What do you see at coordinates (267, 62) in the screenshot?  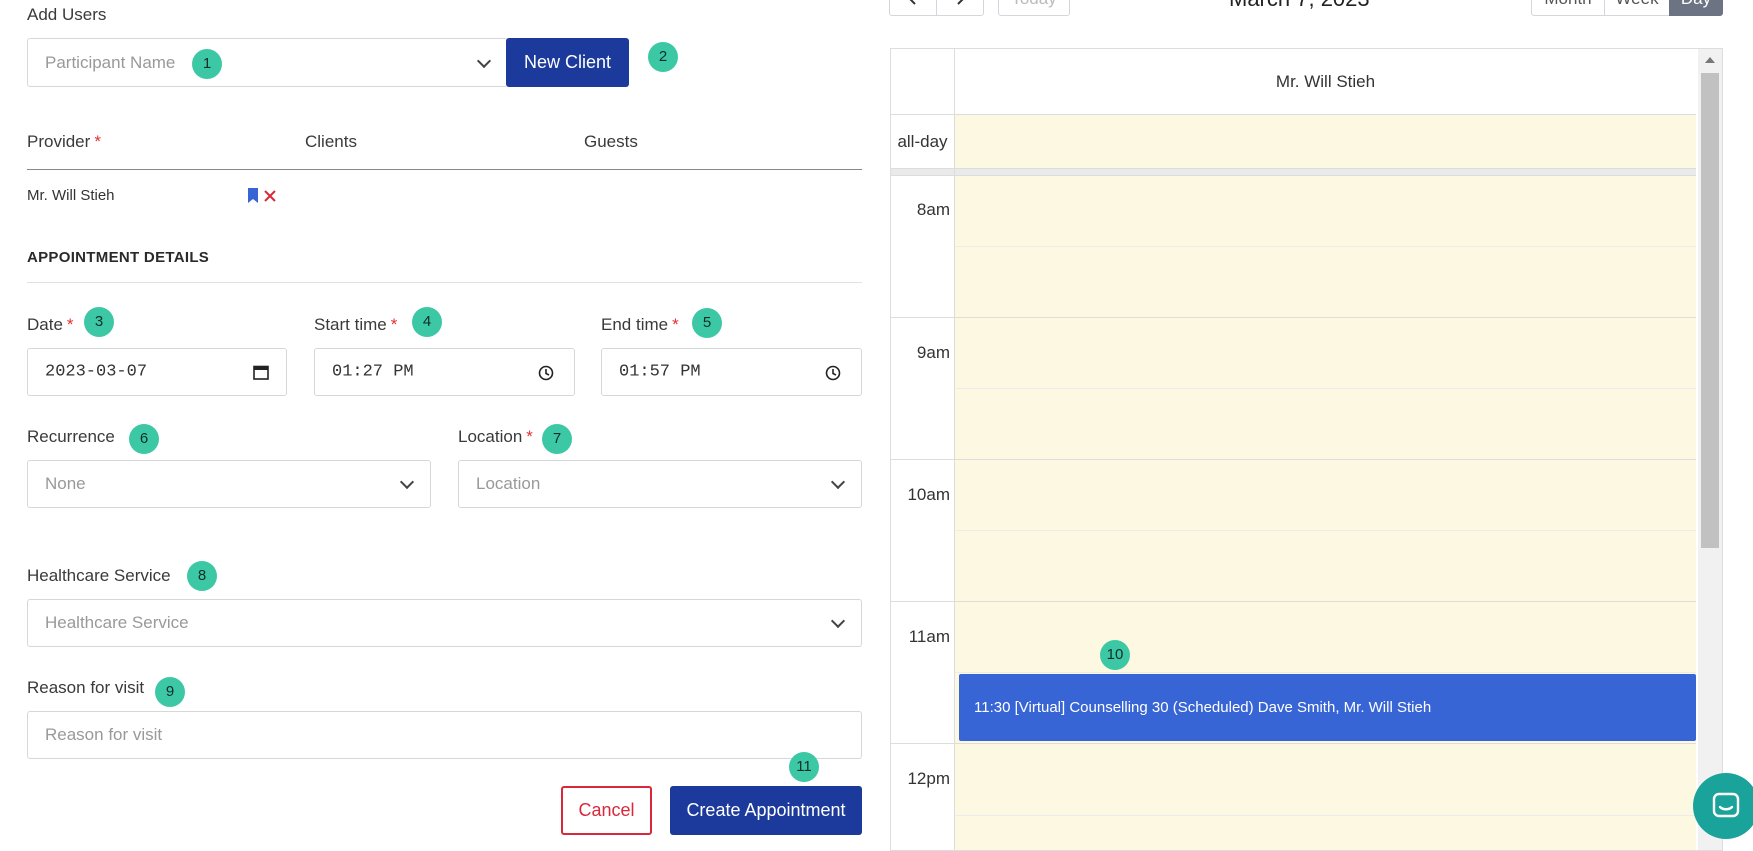 I see `participant-name-select: Participant Name` at bounding box center [267, 62].